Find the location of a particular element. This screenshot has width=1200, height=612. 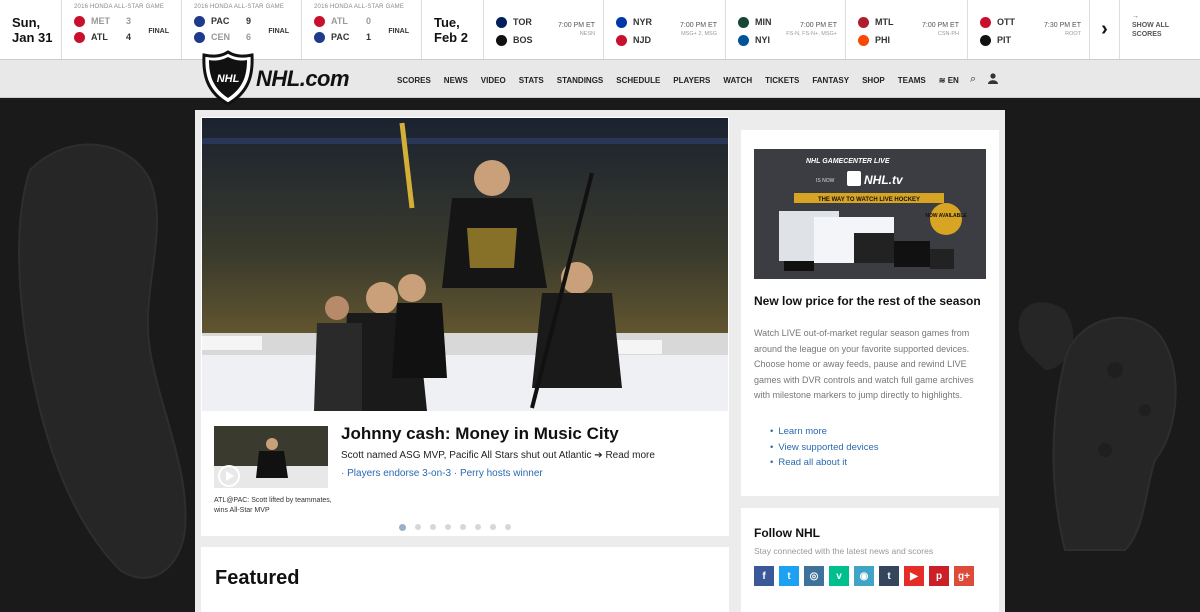

youtube-icon: ▶ is located at coordinates (914, 576).